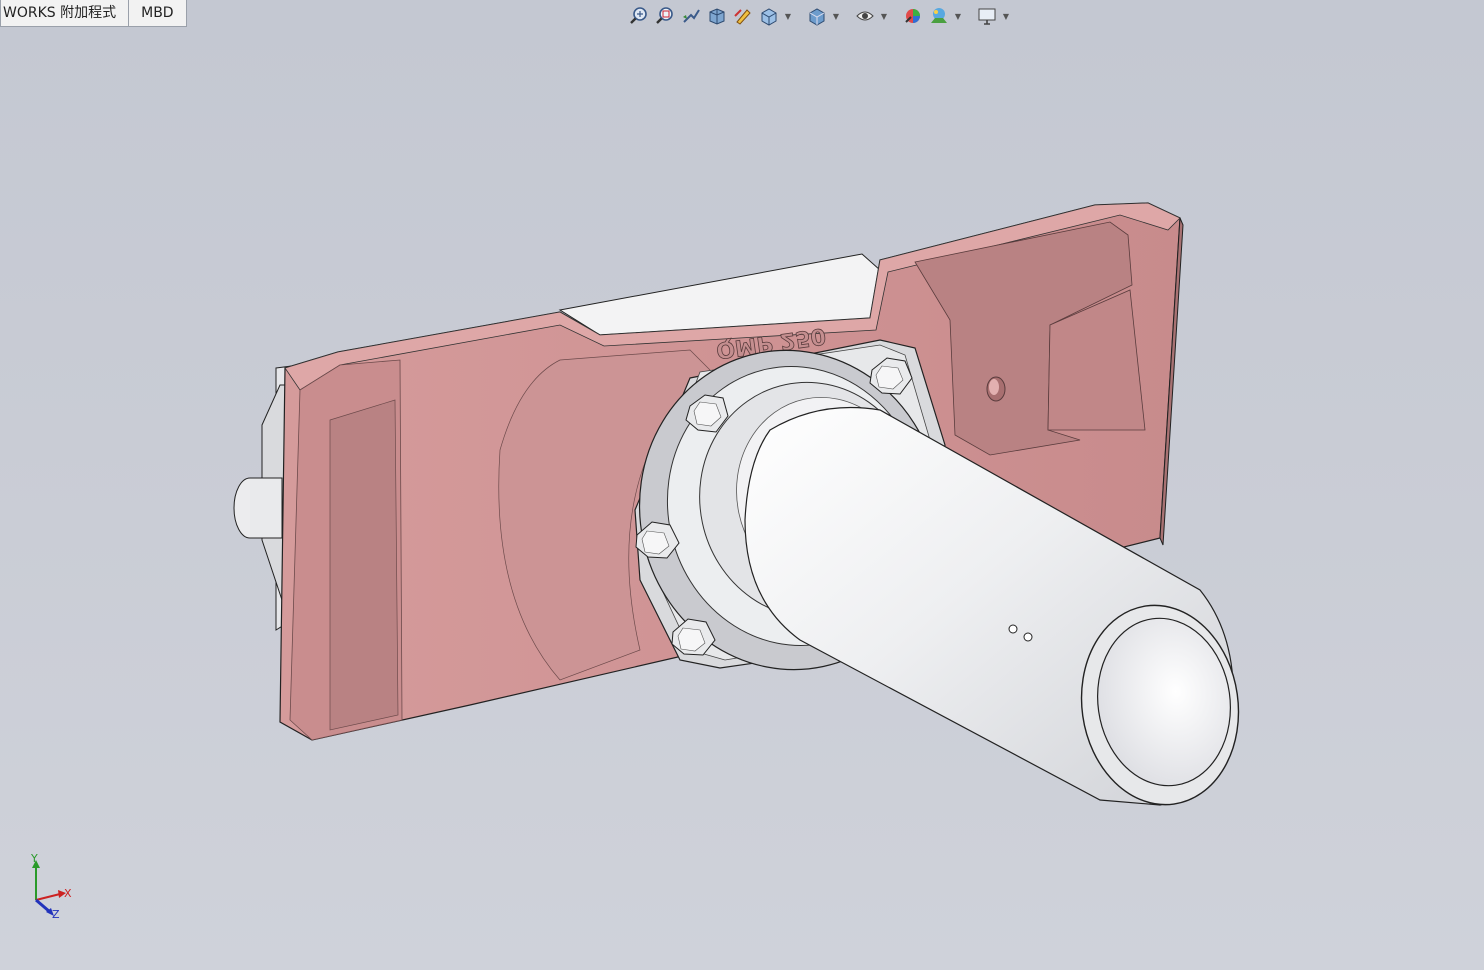 This screenshot has height=970, width=1484. I want to click on reference-triad: Y X Z, so click(52, 888).